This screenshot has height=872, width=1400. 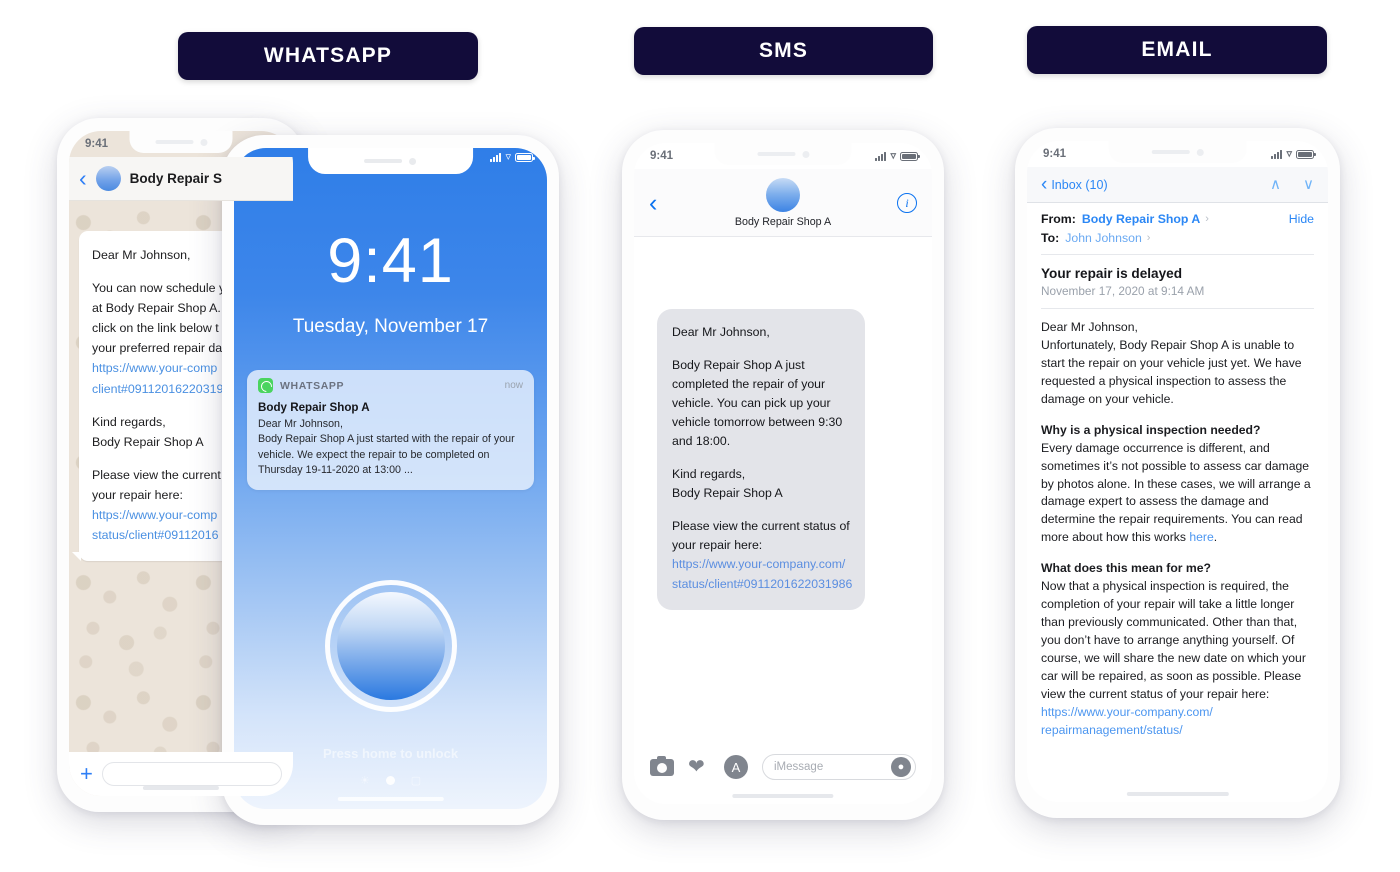 I want to click on lock-screen-date: Tuesday, November 17, so click(x=390, y=326).